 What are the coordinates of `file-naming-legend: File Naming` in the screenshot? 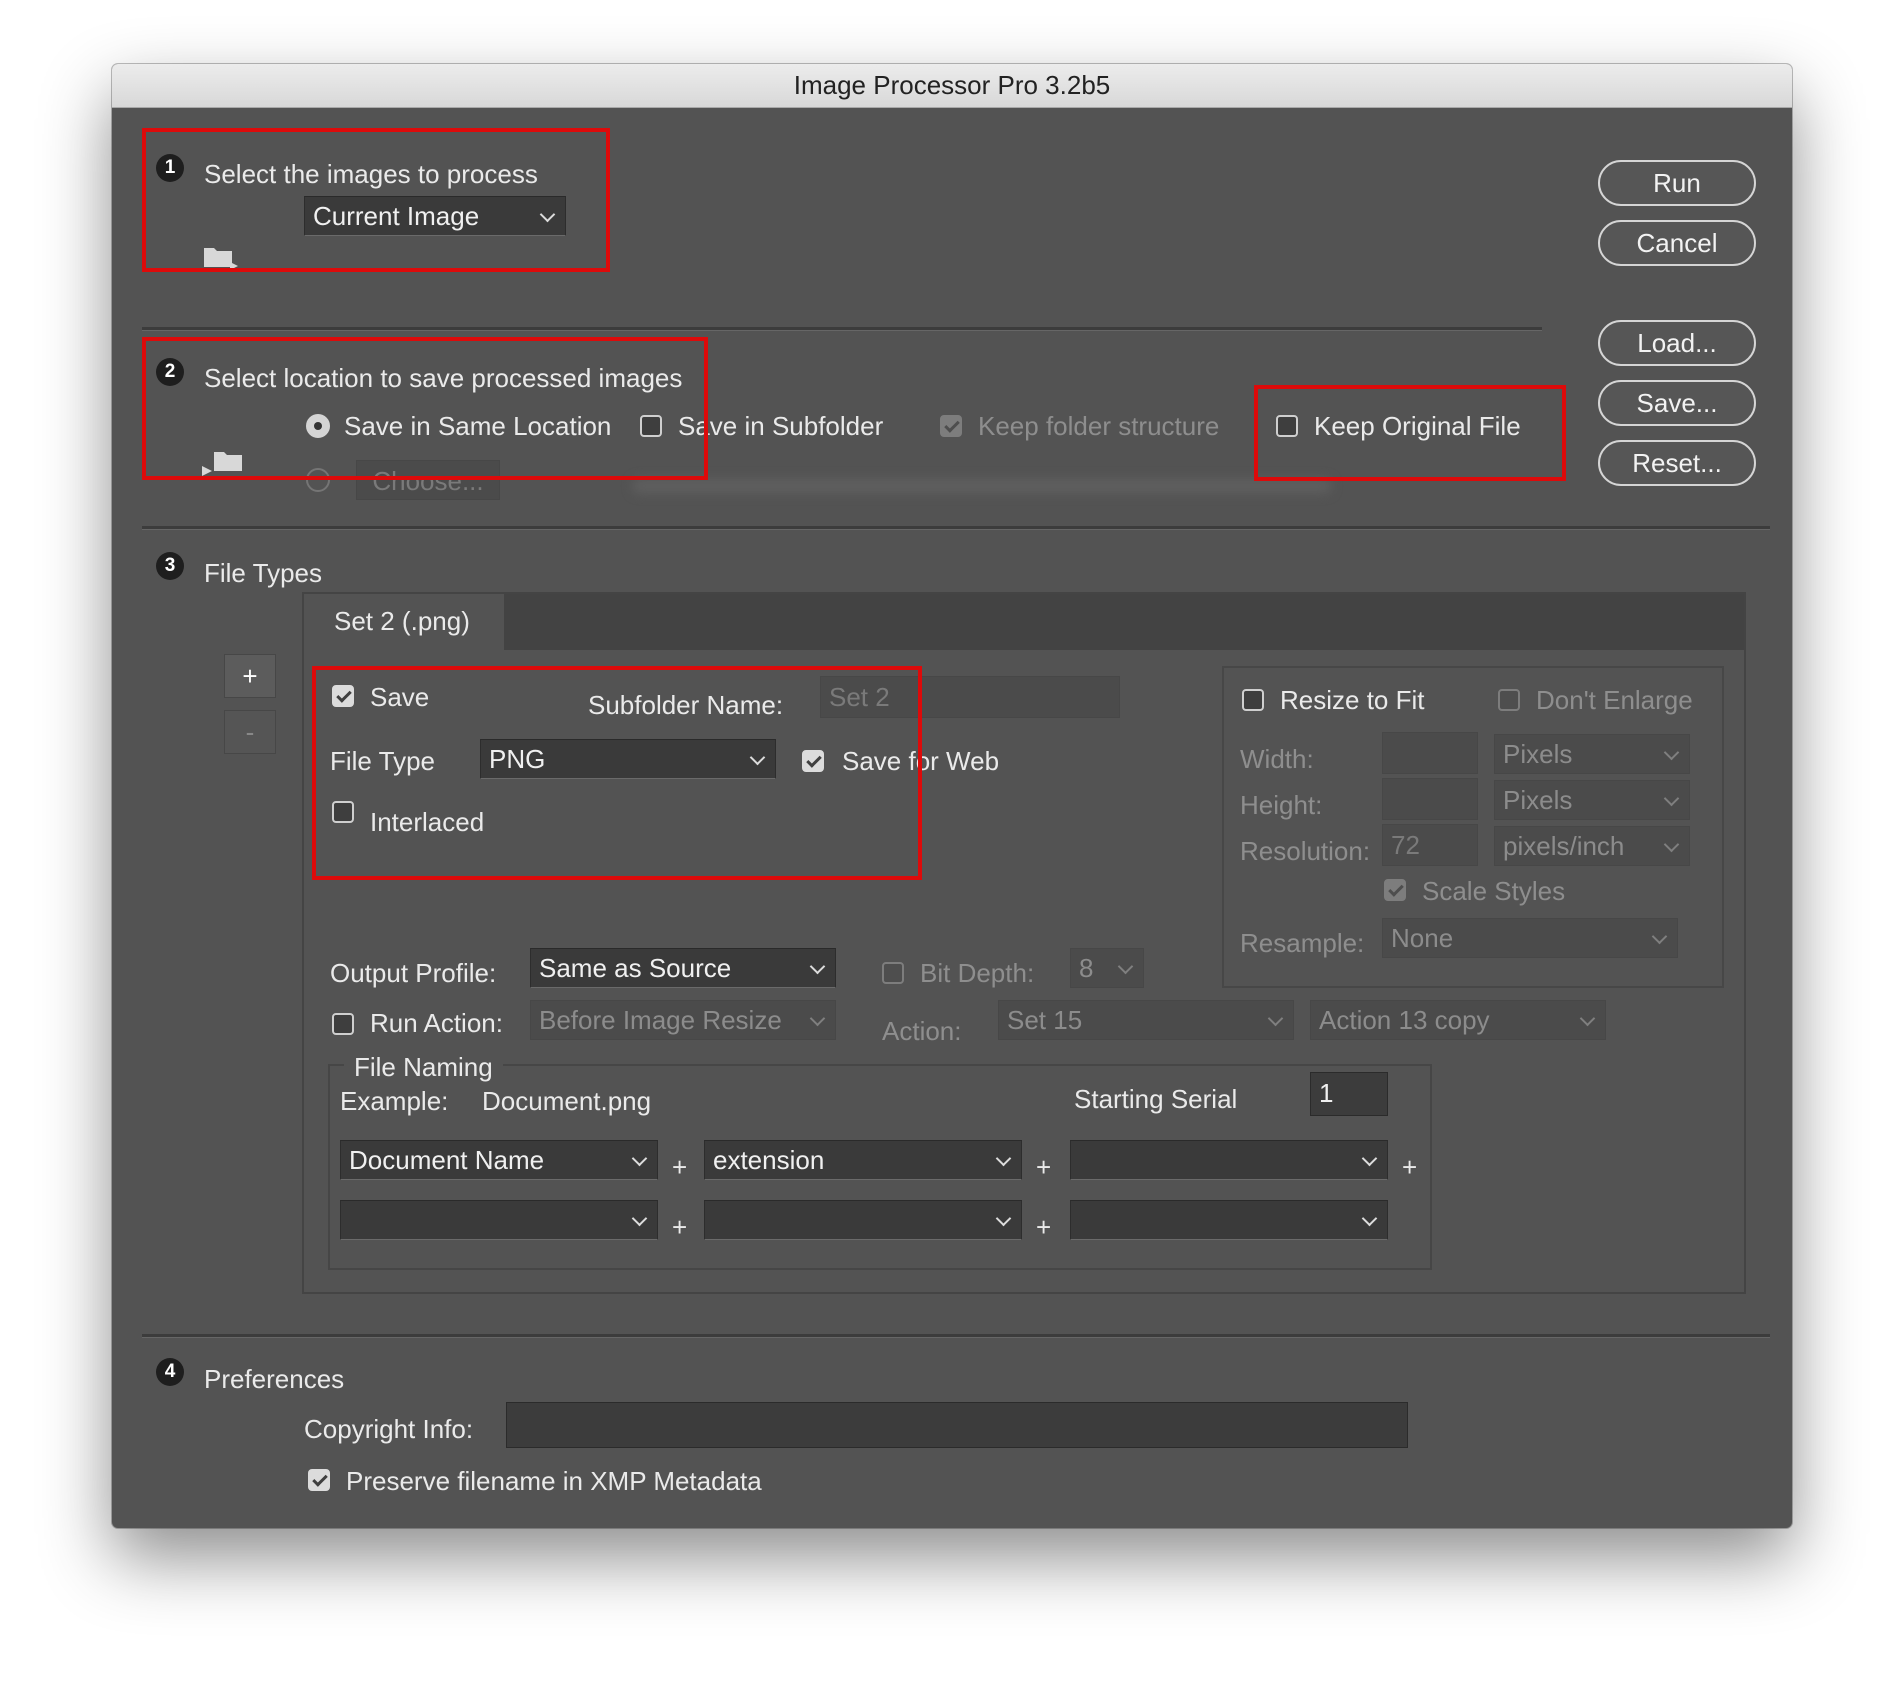 It's located at (423, 1067).